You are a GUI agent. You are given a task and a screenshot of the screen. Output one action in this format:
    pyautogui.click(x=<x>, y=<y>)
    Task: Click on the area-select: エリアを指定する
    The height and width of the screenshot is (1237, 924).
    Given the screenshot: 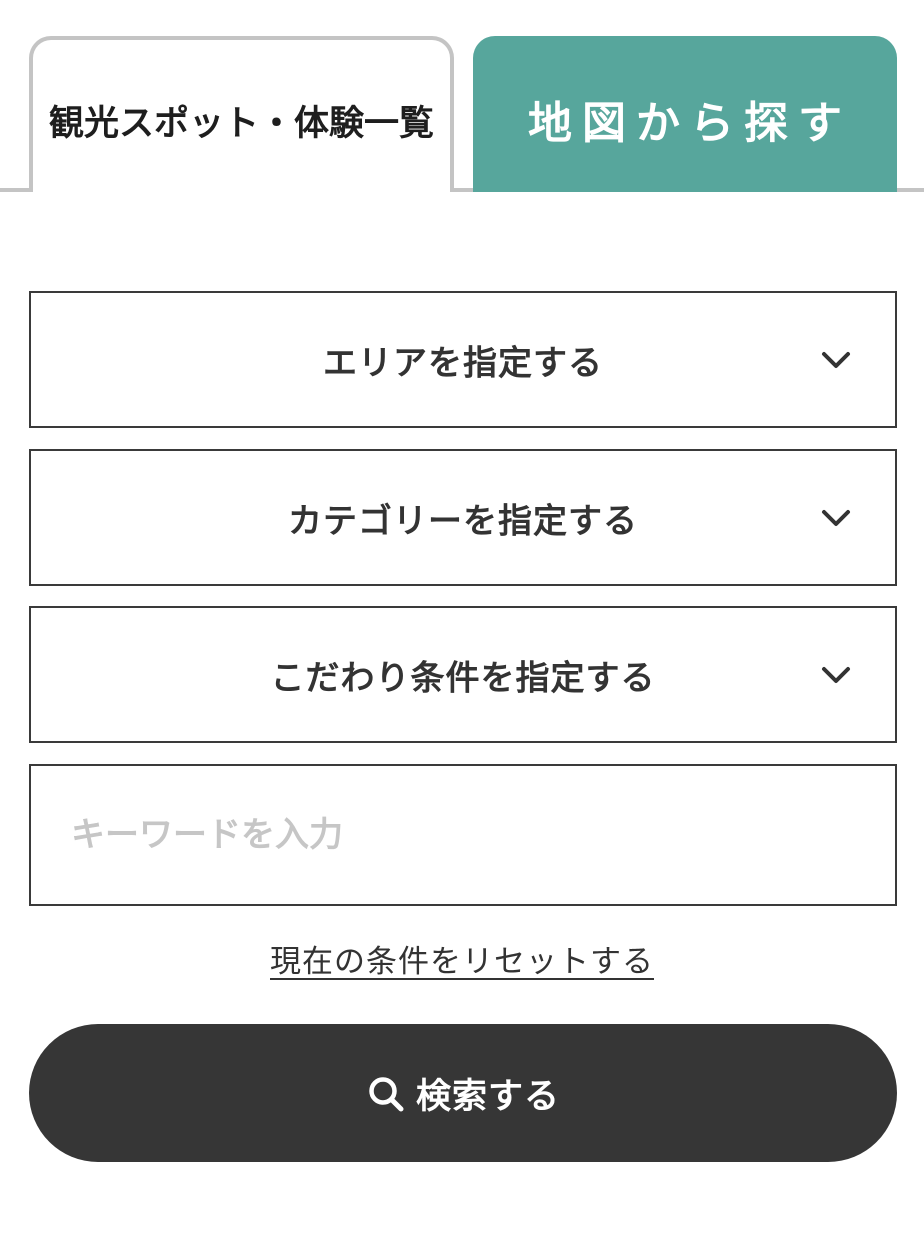 What is the action you would take?
    pyautogui.click(x=463, y=359)
    